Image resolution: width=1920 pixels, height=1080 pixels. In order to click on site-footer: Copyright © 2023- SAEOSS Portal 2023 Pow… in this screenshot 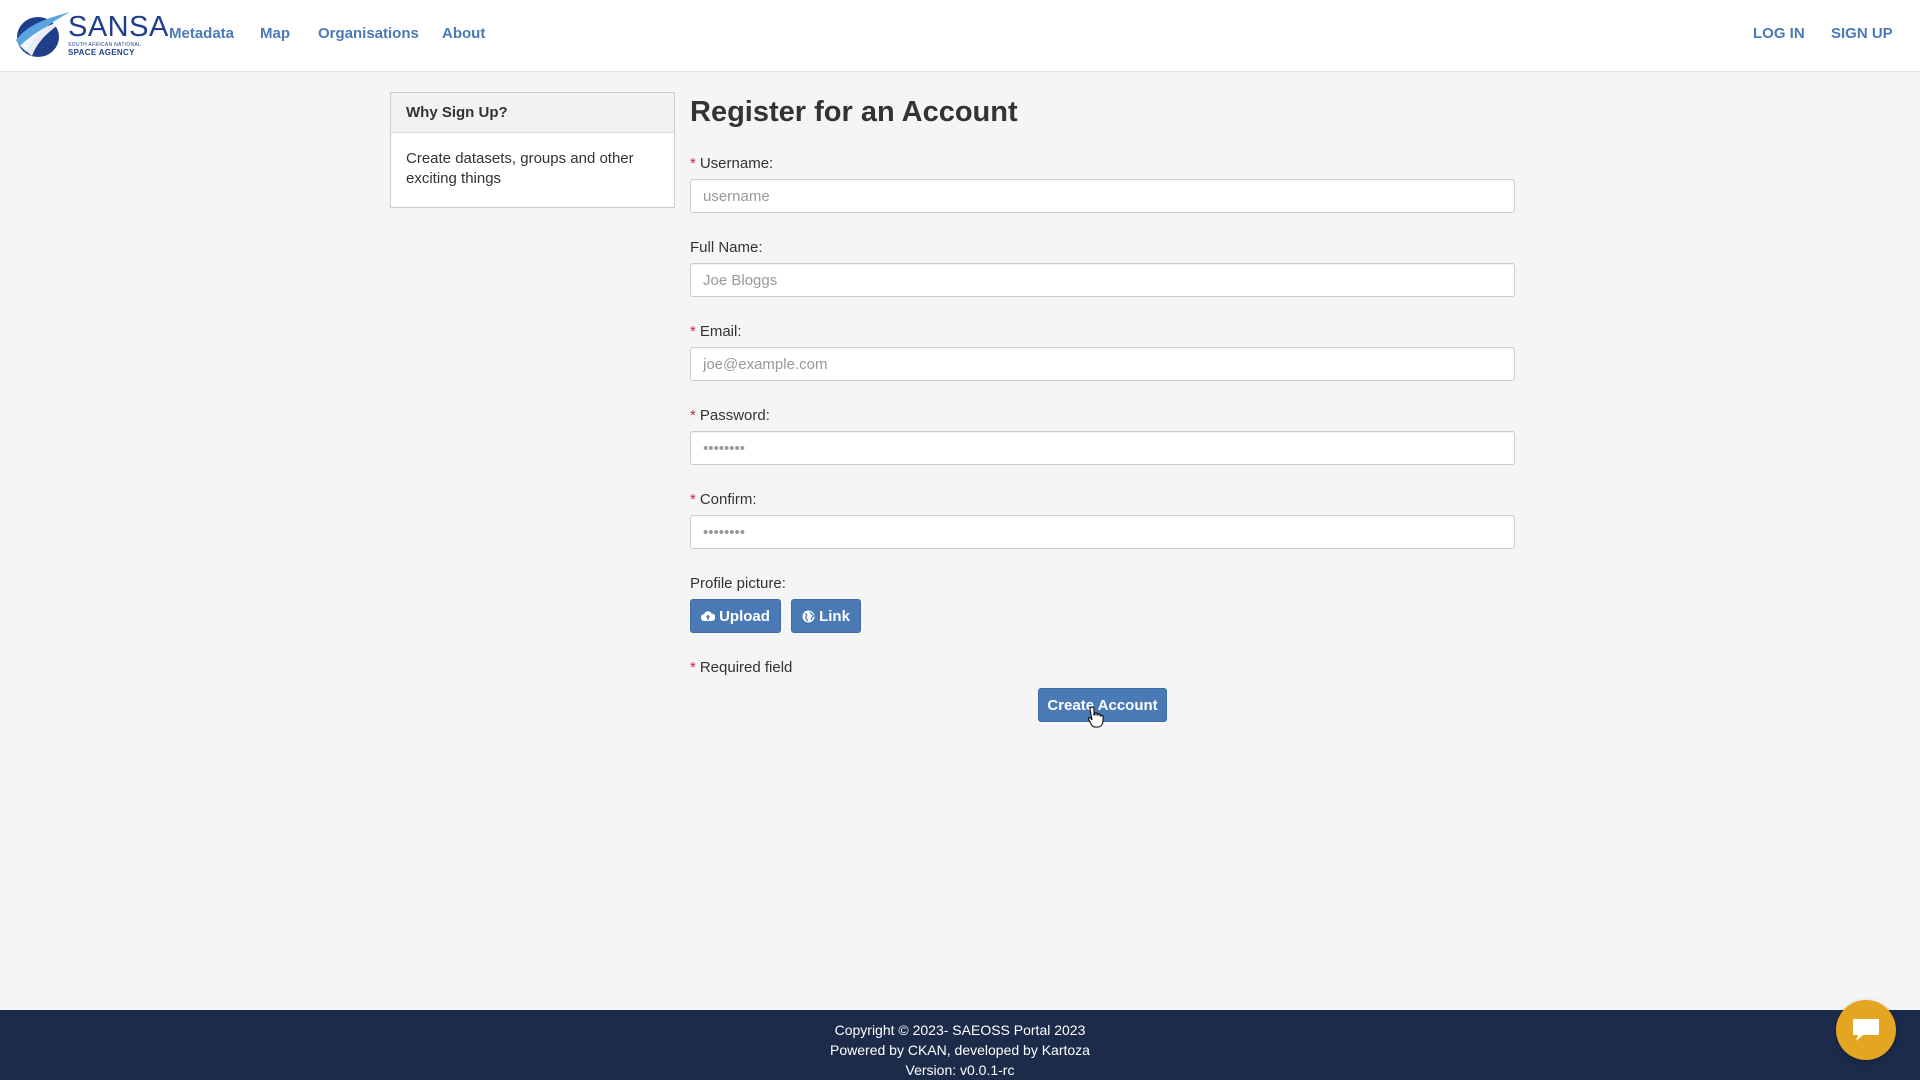, I will do `click(960, 1045)`.